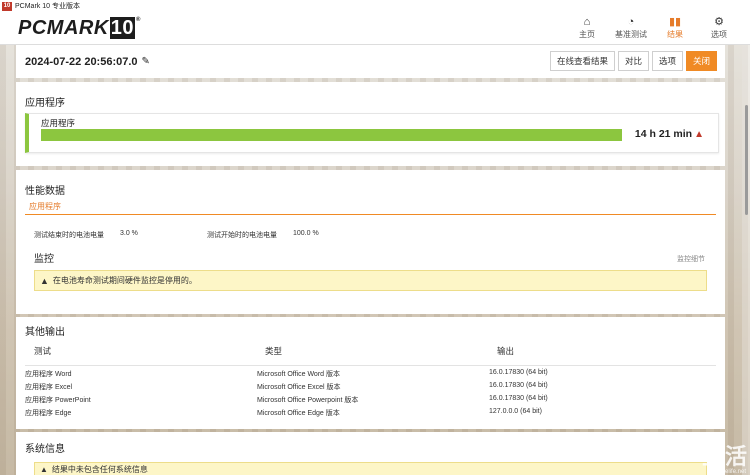 This screenshot has height=475, width=750. Describe the element at coordinates (298, 374) in the screenshot. I see `cell-type: Microsoft Office Word 版本` at that location.